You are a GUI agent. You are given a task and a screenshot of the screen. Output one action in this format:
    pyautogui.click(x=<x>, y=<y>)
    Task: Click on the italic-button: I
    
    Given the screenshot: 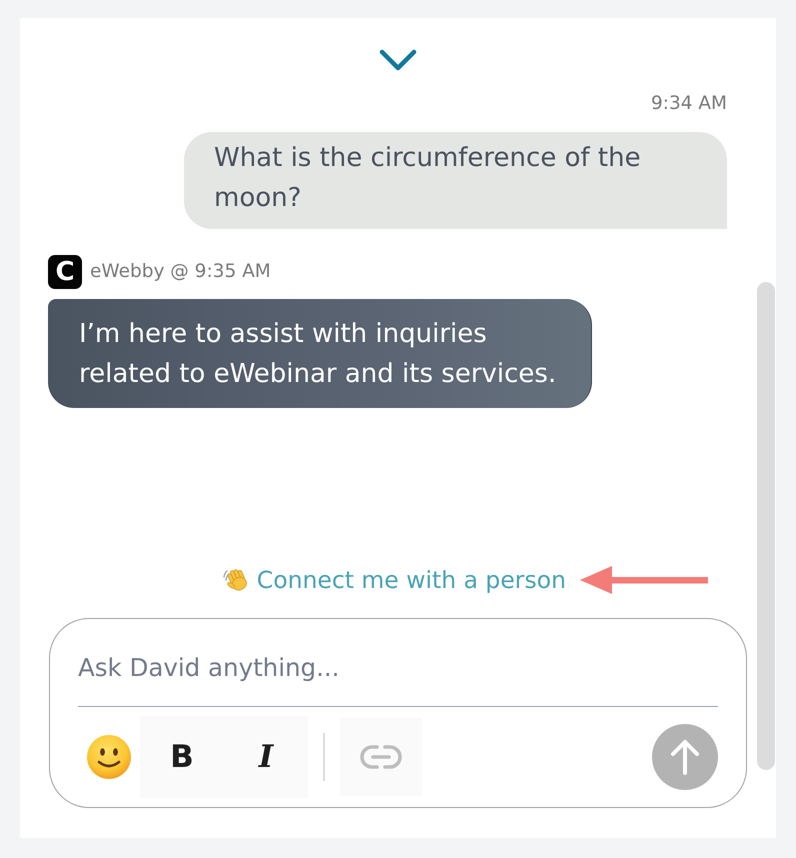 What is the action you would take?
    pyautogui.click(x=266, y=757)
    